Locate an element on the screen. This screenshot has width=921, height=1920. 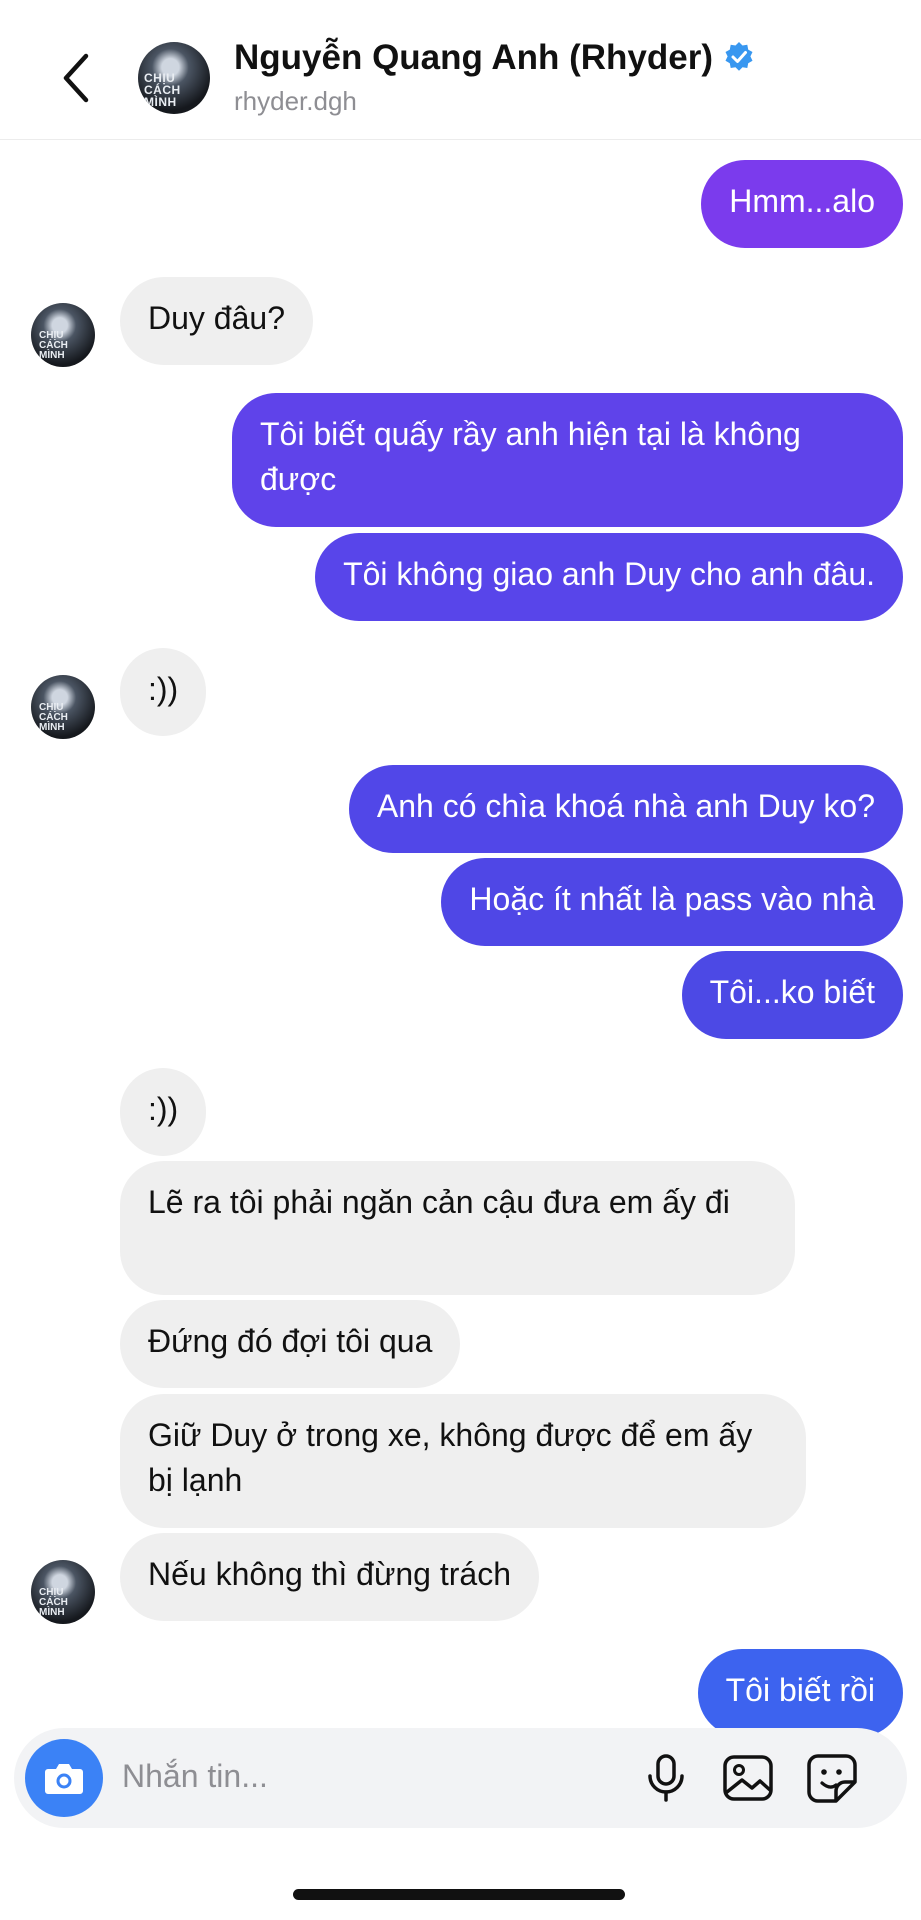
gallery-button is located at coordinates (748, 1778).